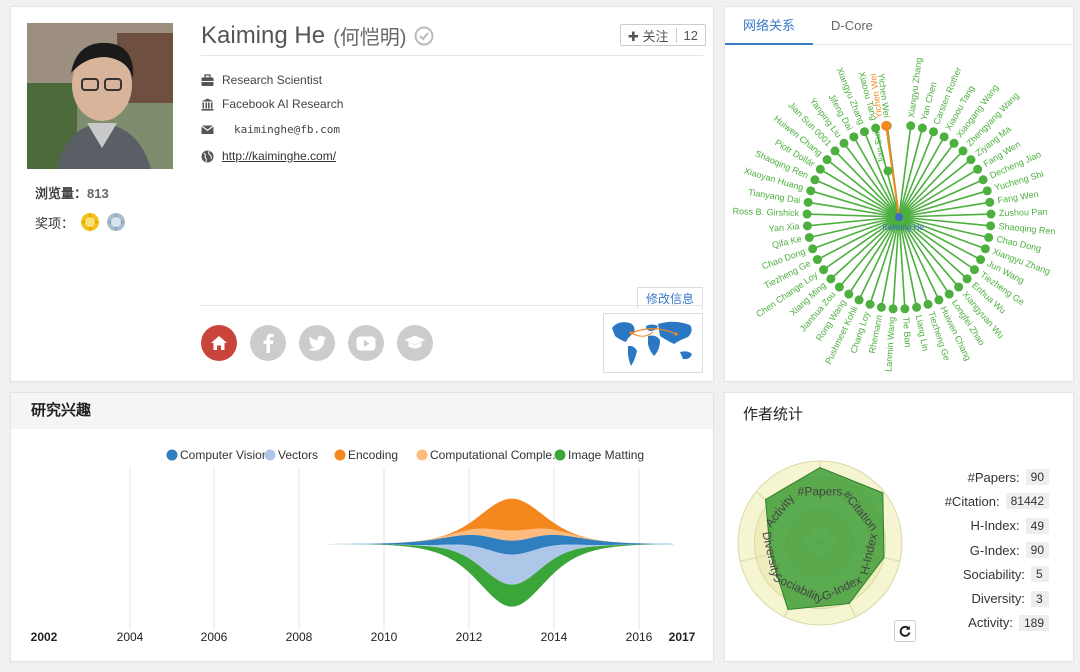 This screenshot has width=1080, height=672. I want to click on legend-label: Encoding, so click(373, 455).